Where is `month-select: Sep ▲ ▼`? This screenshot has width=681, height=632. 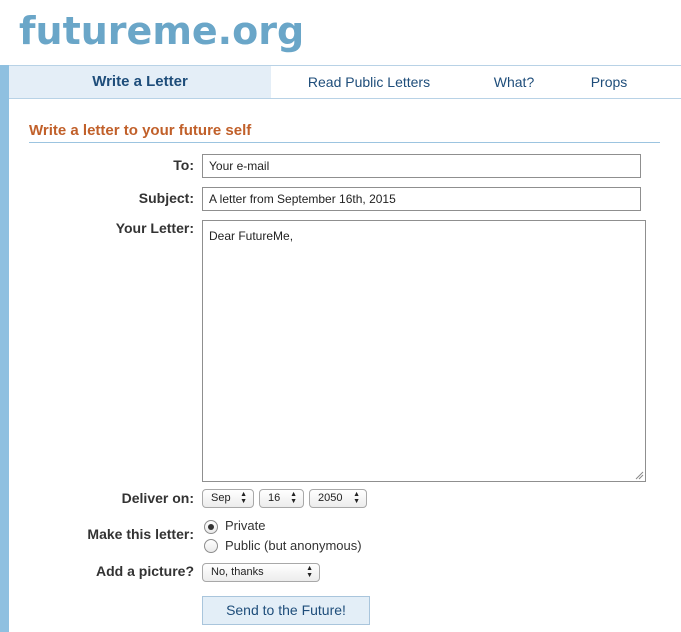
month-select: Sep ▲ ▼ is located at coordinates (228, 498).